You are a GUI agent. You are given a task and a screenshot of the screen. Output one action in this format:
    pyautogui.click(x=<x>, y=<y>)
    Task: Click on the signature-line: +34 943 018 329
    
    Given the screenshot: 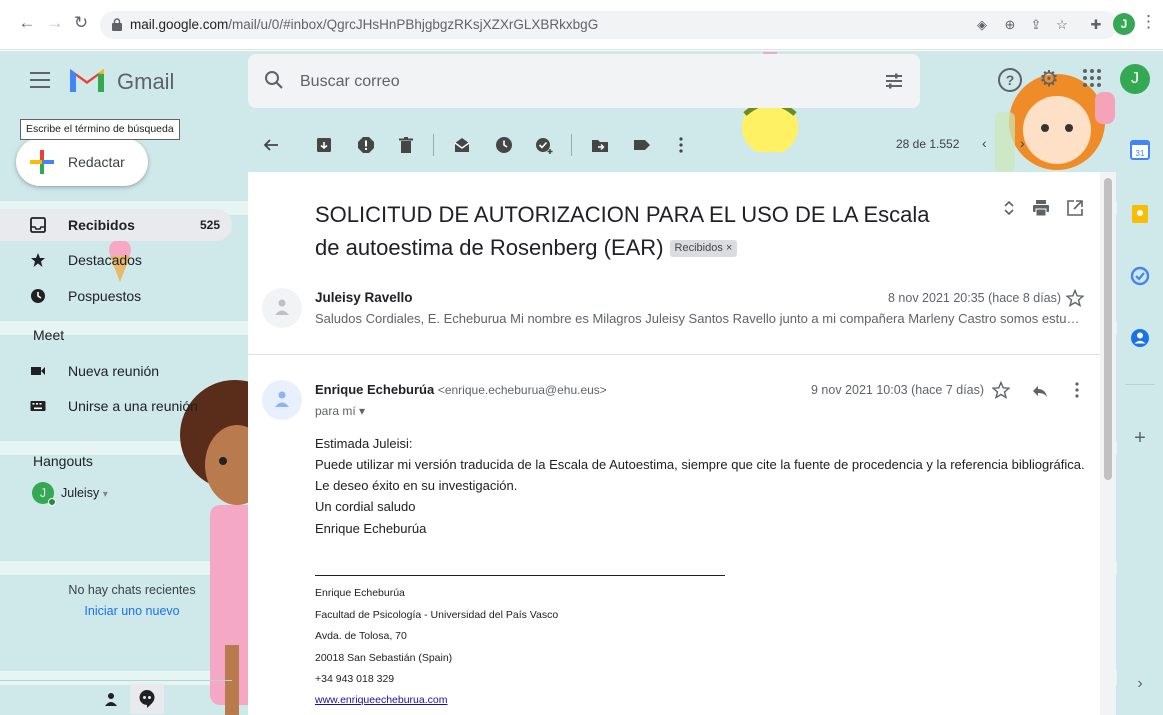 What is the action you would take?
    pyautogui.click(x=355, y=679)
    